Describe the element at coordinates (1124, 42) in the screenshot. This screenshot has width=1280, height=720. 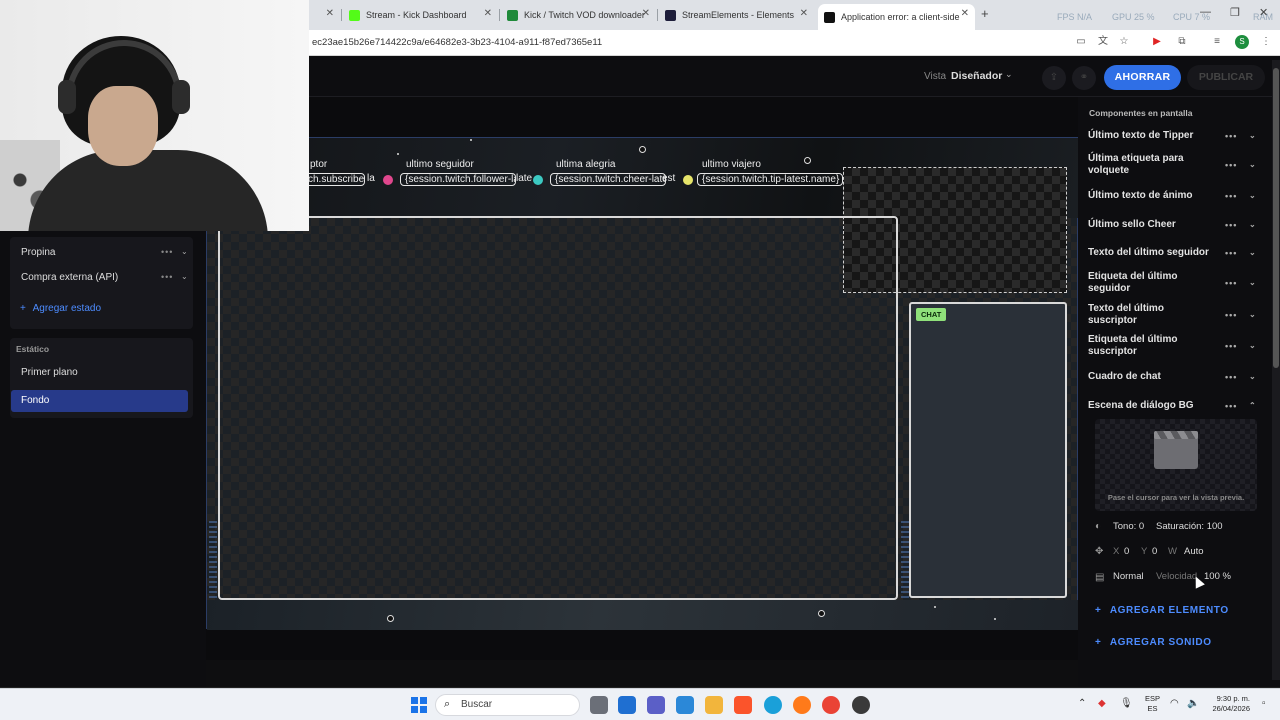
I see `bookmark-star-icon: ☆` at that location.